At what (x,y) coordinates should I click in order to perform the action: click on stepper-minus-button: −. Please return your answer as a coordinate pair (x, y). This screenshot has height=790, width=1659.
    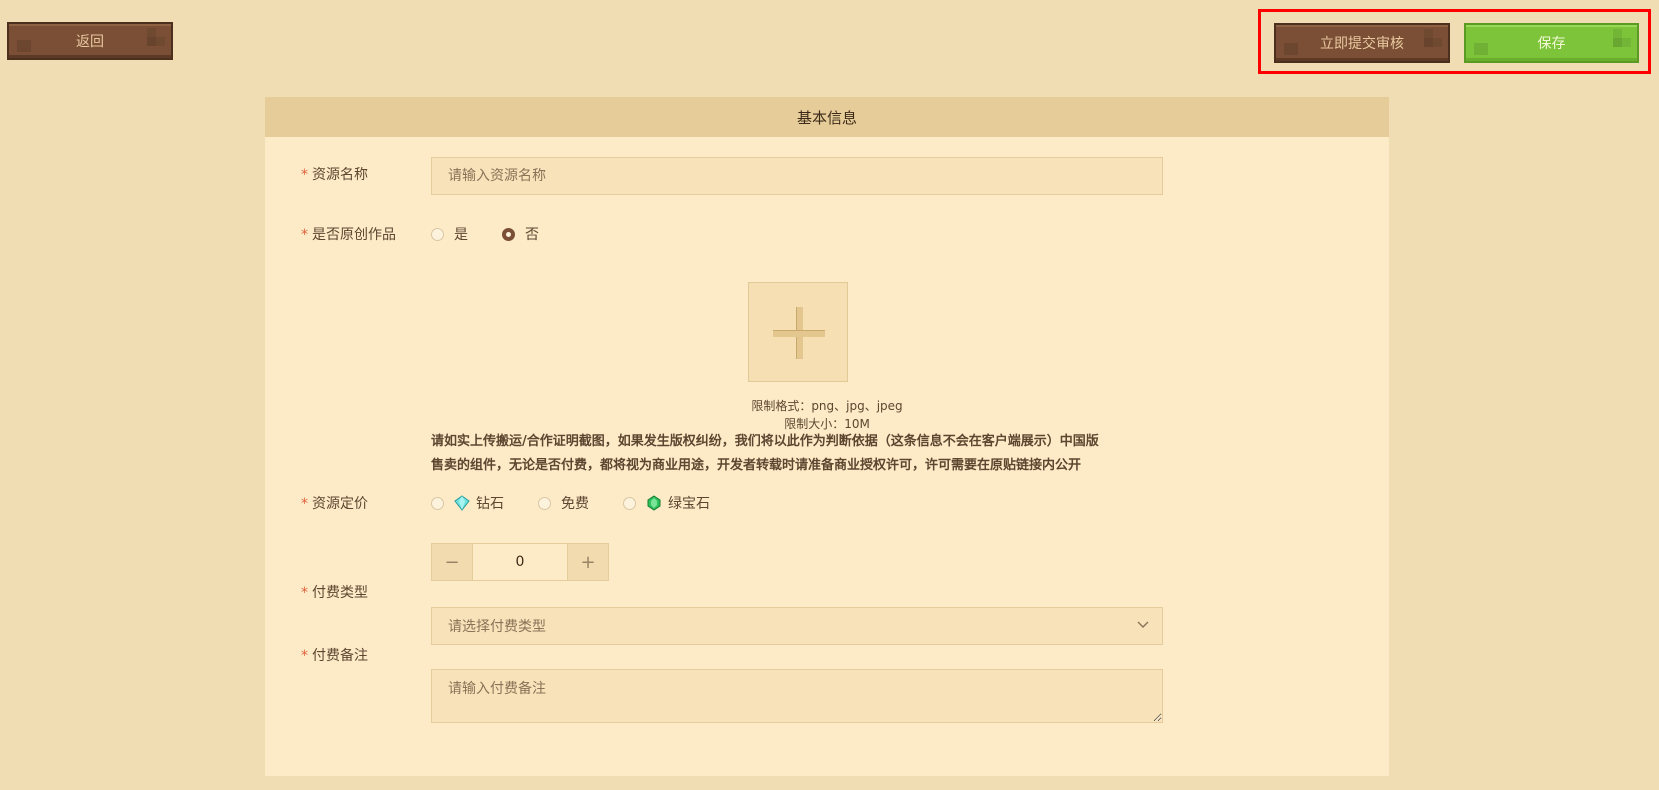
    Looking at the image, I should click on (452, 562).